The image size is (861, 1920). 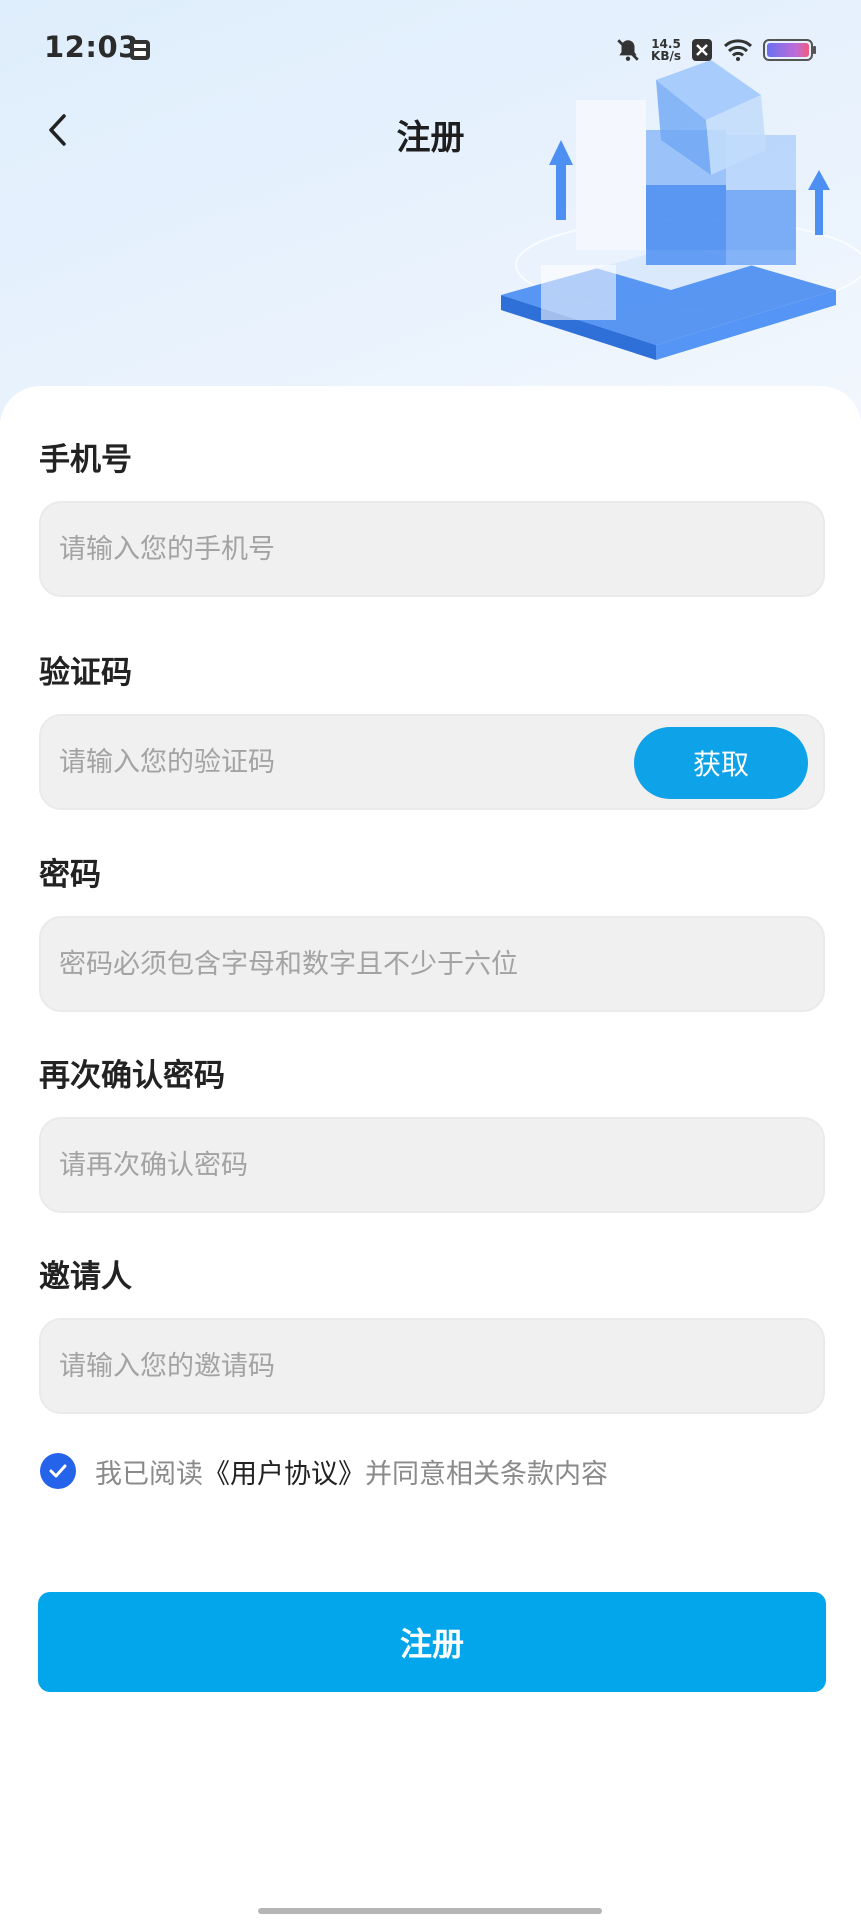 What do you see at coordinates (336, 762) in the screenshot?
I see `code-input` at bounding box center [336, 762].